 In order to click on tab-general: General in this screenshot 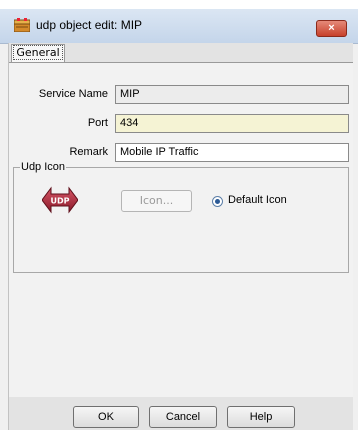, I will do `click(38, 53)`.